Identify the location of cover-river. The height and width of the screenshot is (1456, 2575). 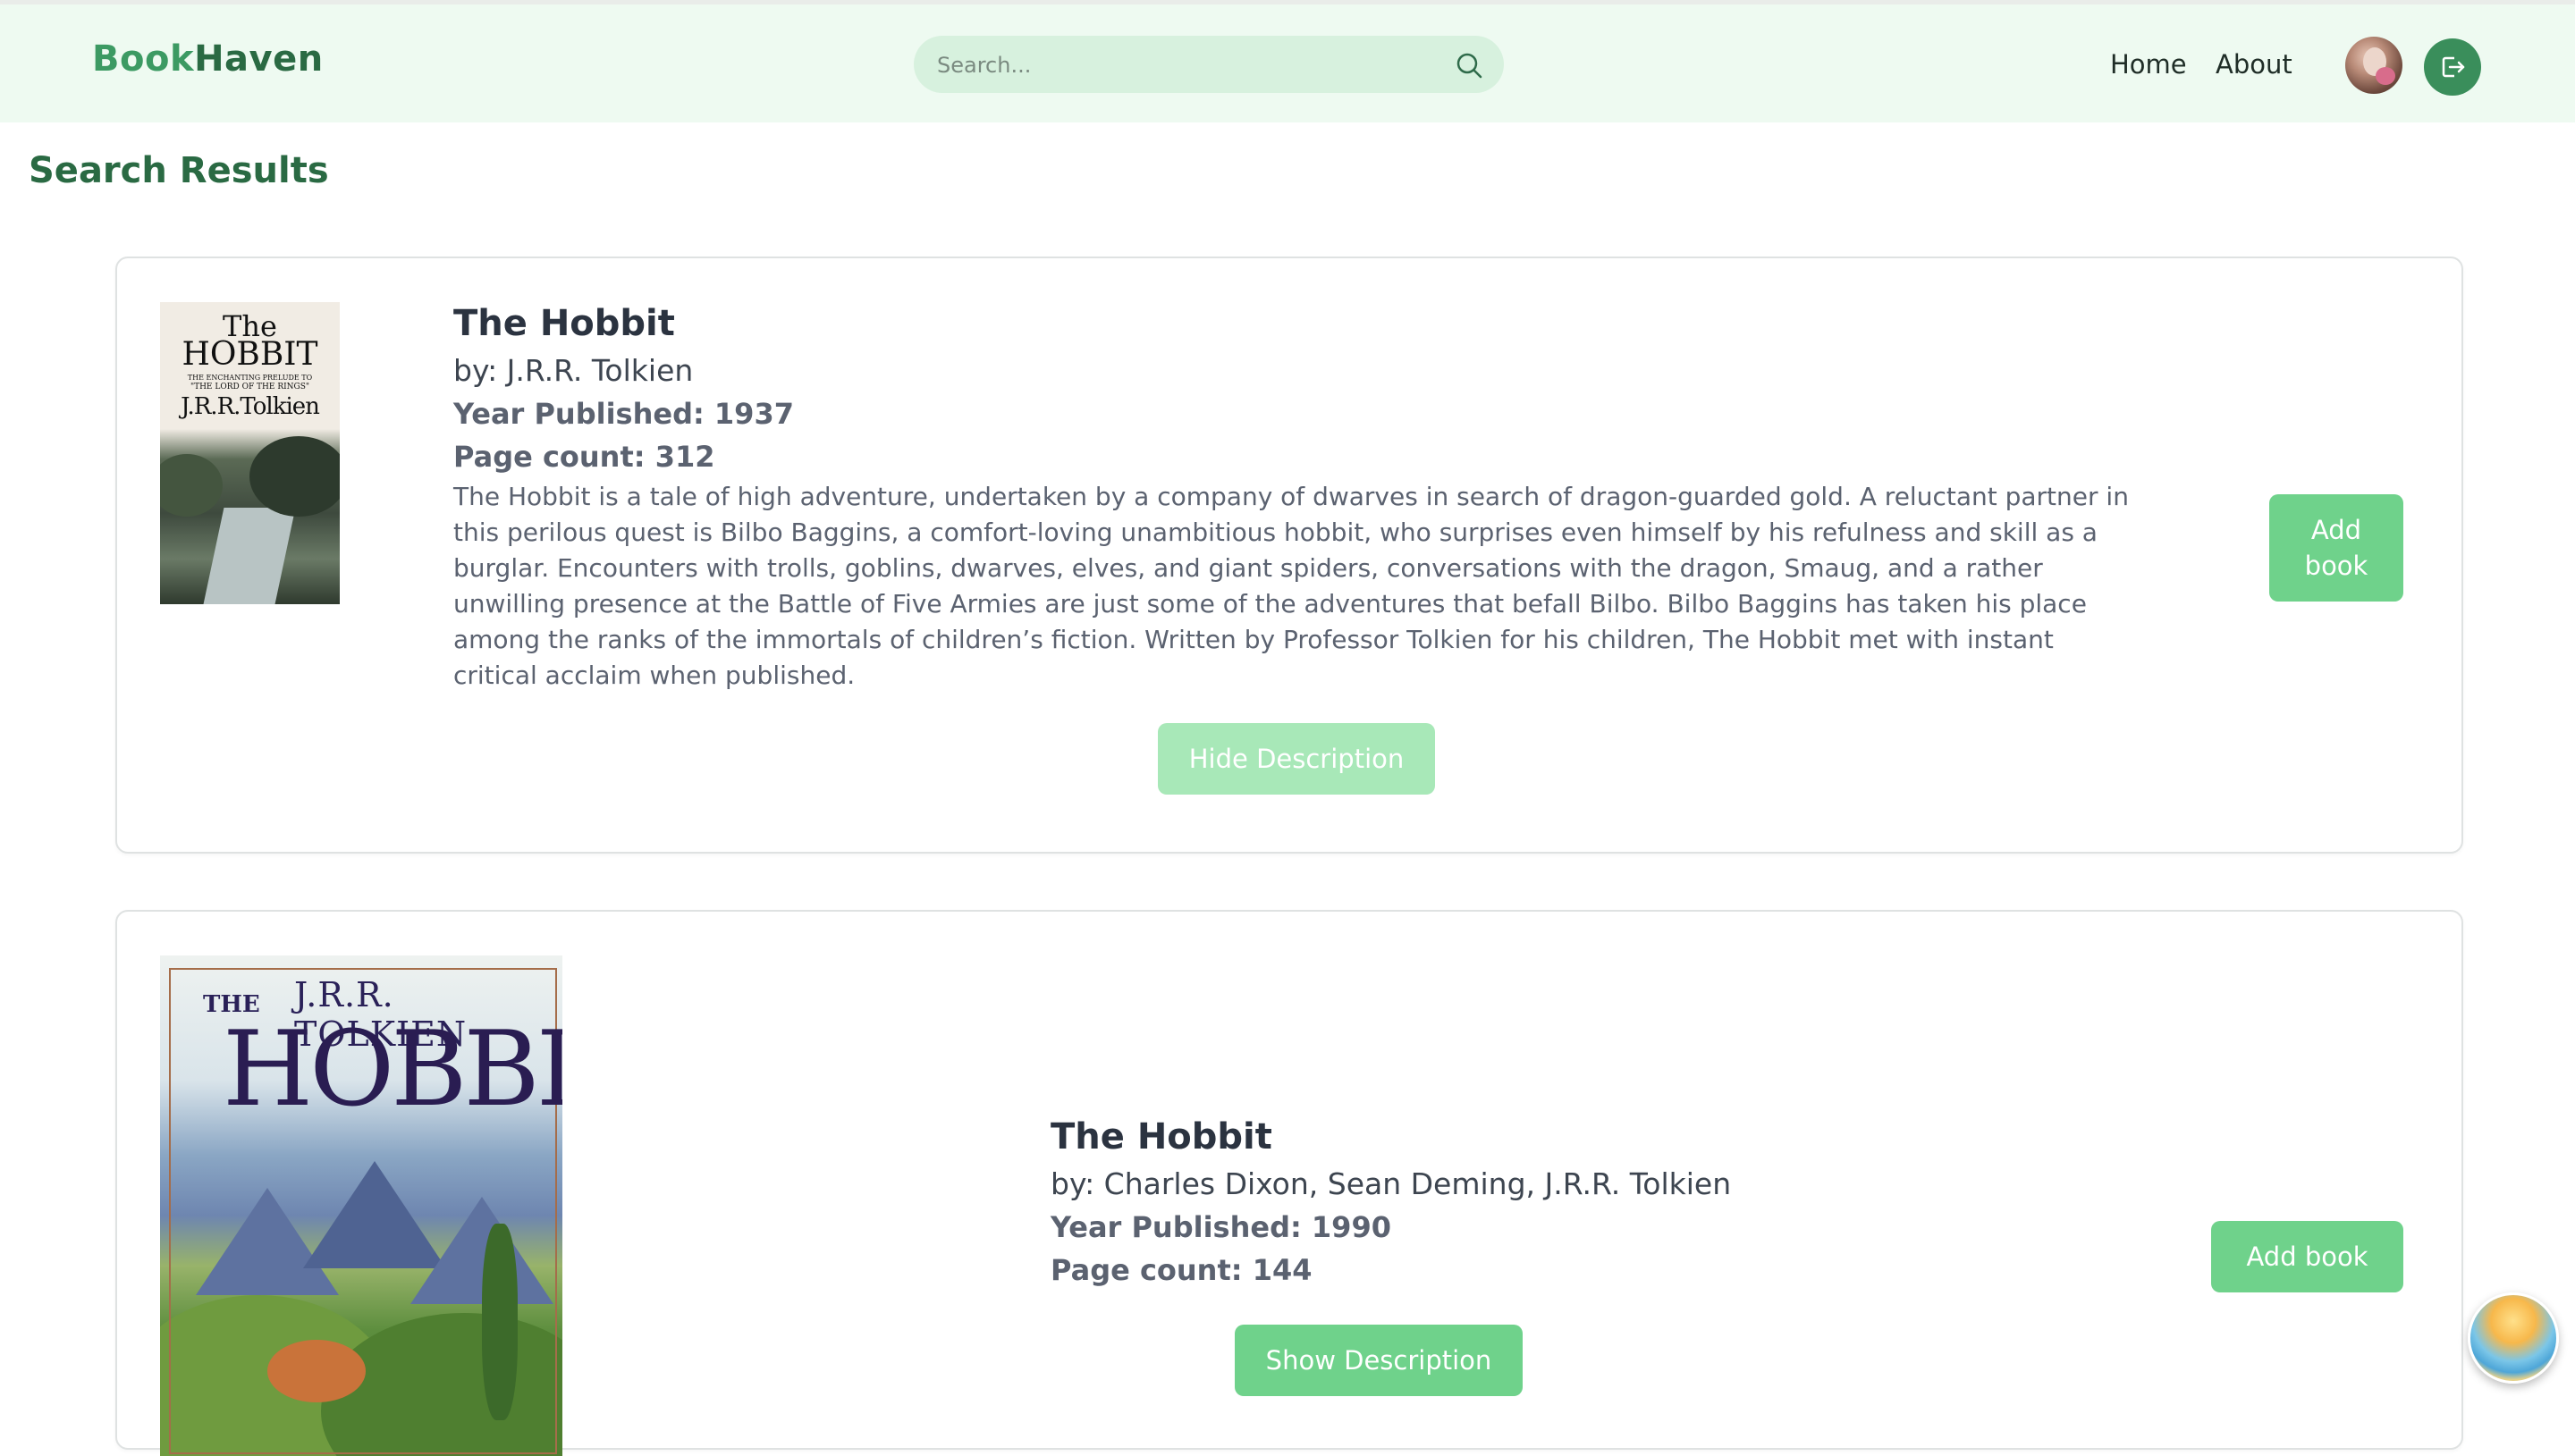
(249, 556).